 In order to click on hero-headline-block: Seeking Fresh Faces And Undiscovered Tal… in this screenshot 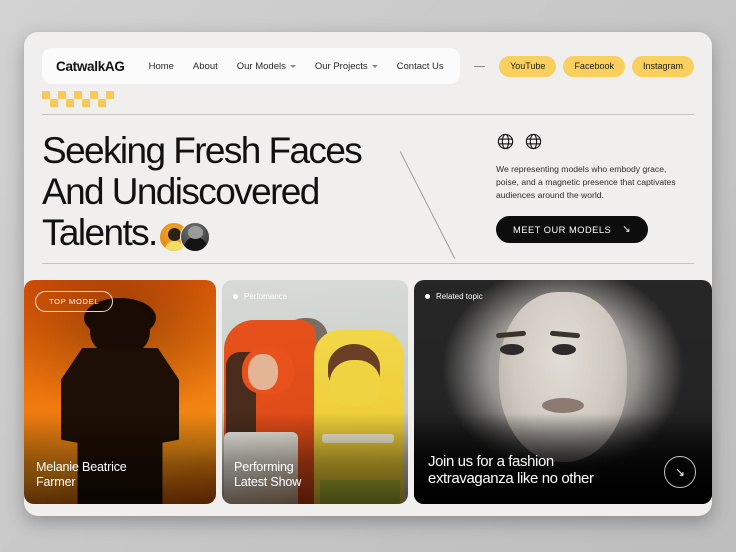, I will do `click(242, 191)`.